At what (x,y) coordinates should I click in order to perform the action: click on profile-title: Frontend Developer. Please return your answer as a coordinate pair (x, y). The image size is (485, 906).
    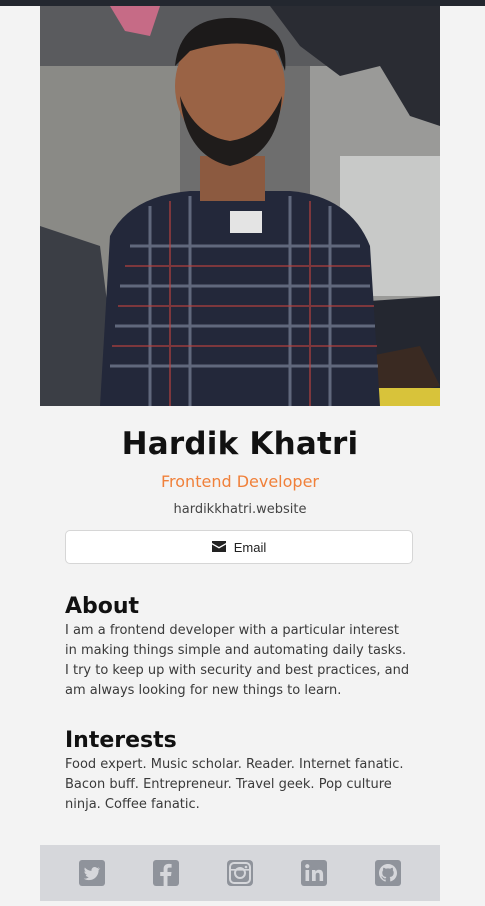
    Looking at the image, I should click on (240, 481).